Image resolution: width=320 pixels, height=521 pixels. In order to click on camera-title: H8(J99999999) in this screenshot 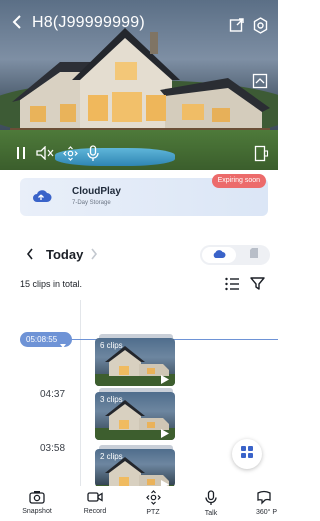, I will do `click(88, 22)`.